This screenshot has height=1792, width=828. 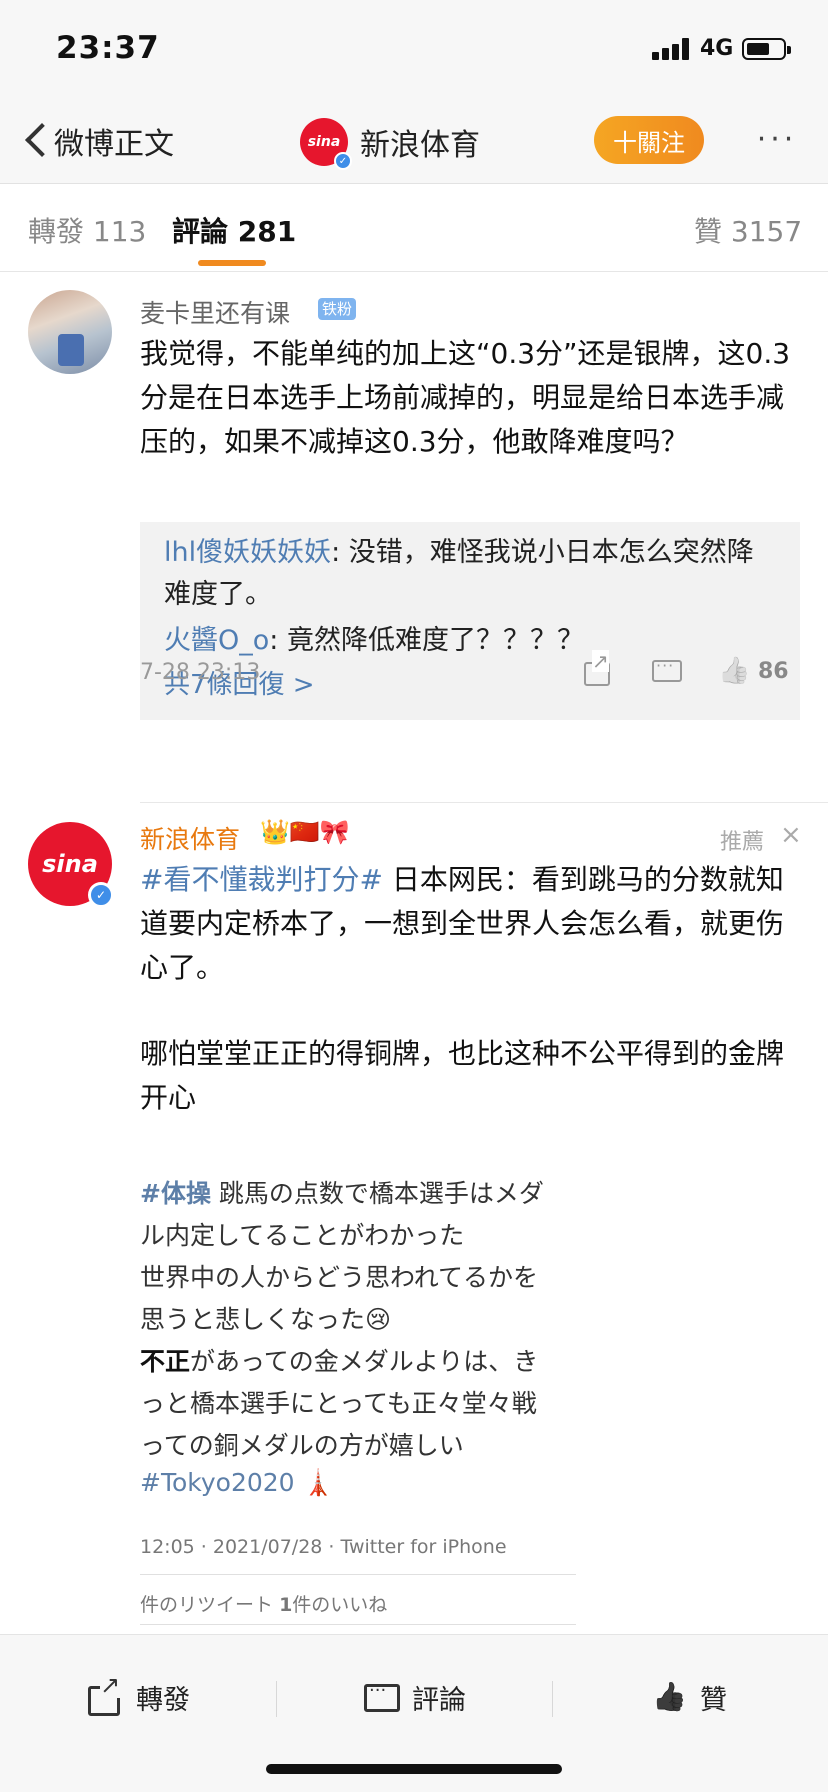 What do you see at coordinates (71, 865) in the screenshot?
I see `avatar: sina ✓` at bounding box center [71, 865].